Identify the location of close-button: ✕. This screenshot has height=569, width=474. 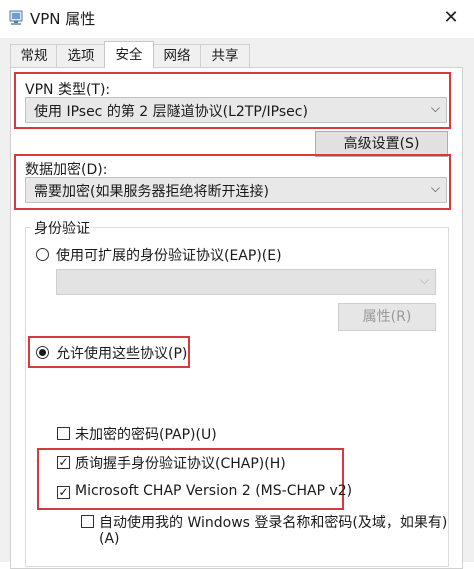
(451, 18).